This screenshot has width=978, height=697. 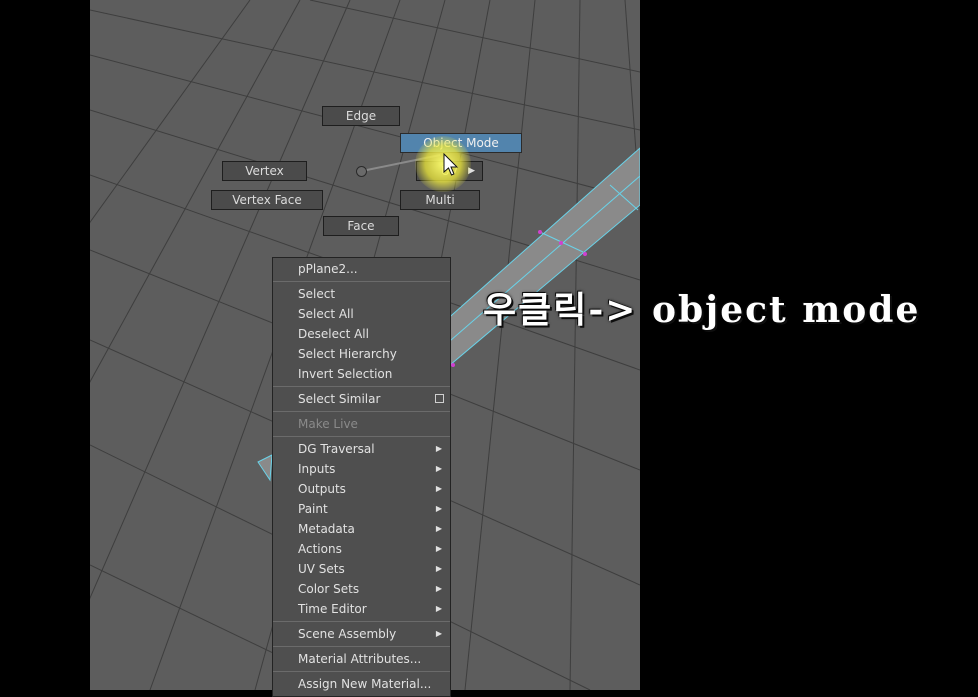 I want to click on menu-item-dg-traversal: DG Traversal ▶, so click(x=361, y=449).